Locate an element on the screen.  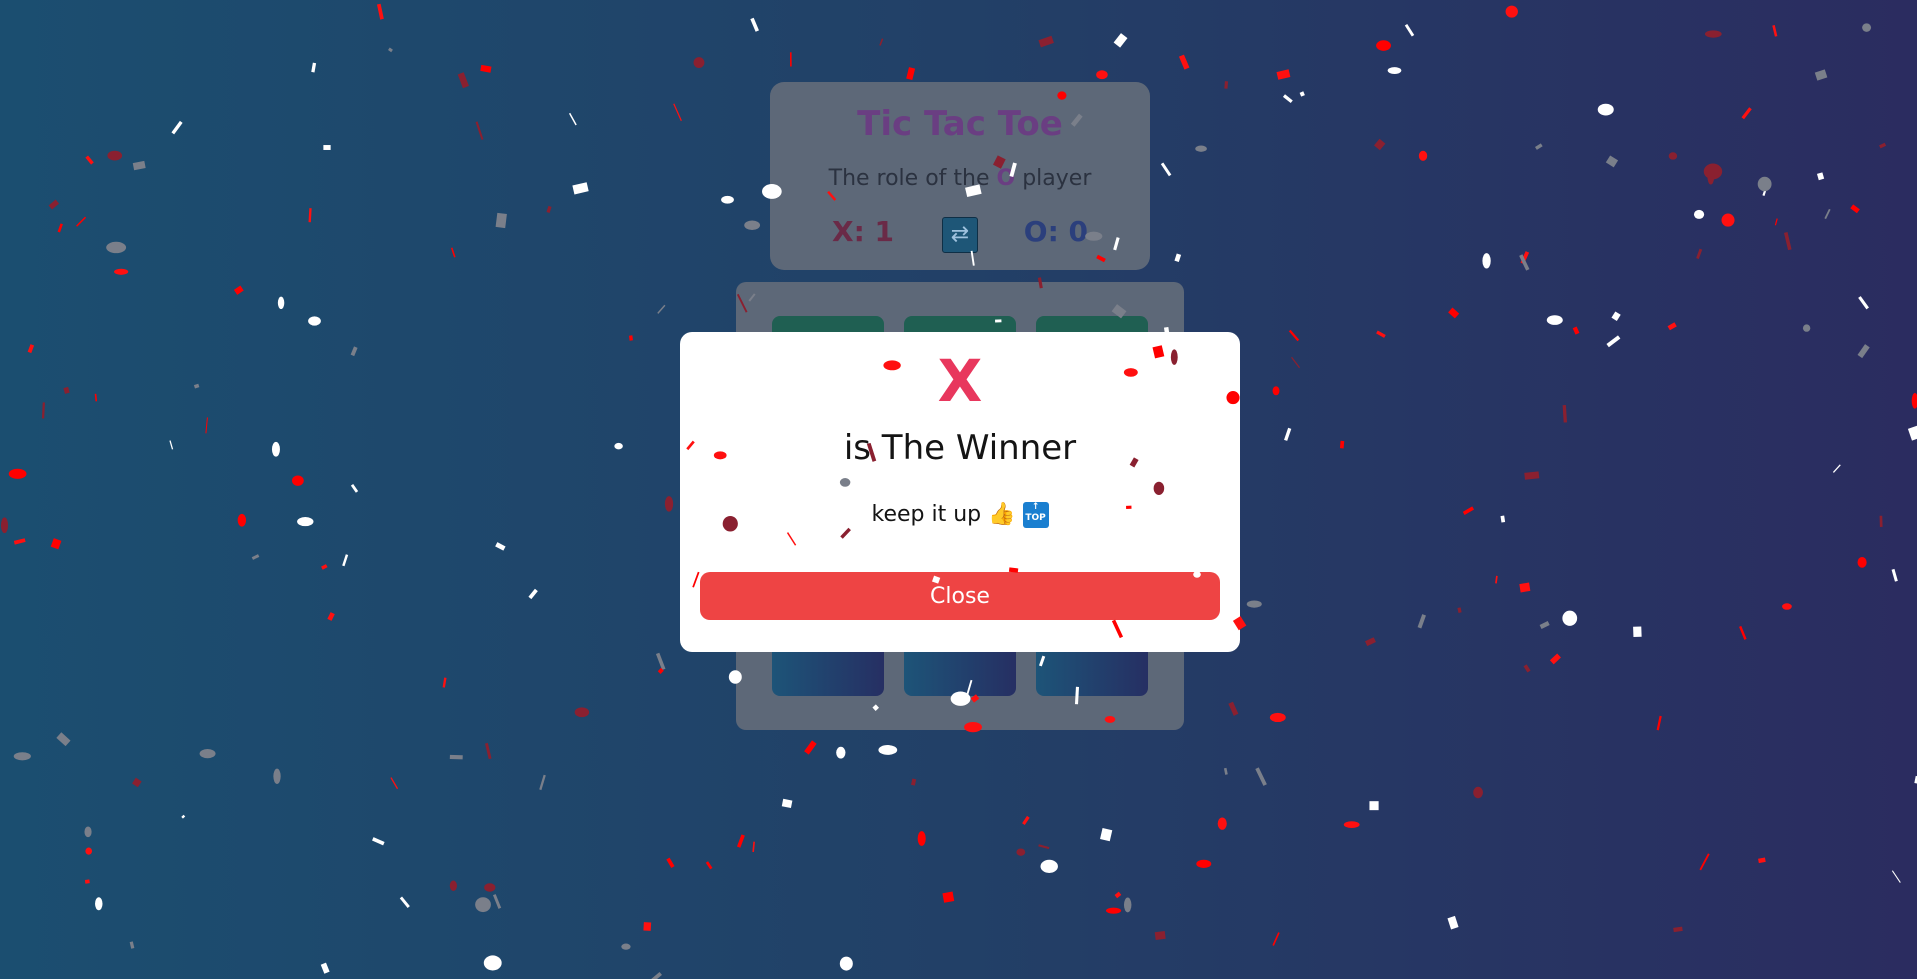
switch-player-button: ⇄ is located at coordinates (960, 235).